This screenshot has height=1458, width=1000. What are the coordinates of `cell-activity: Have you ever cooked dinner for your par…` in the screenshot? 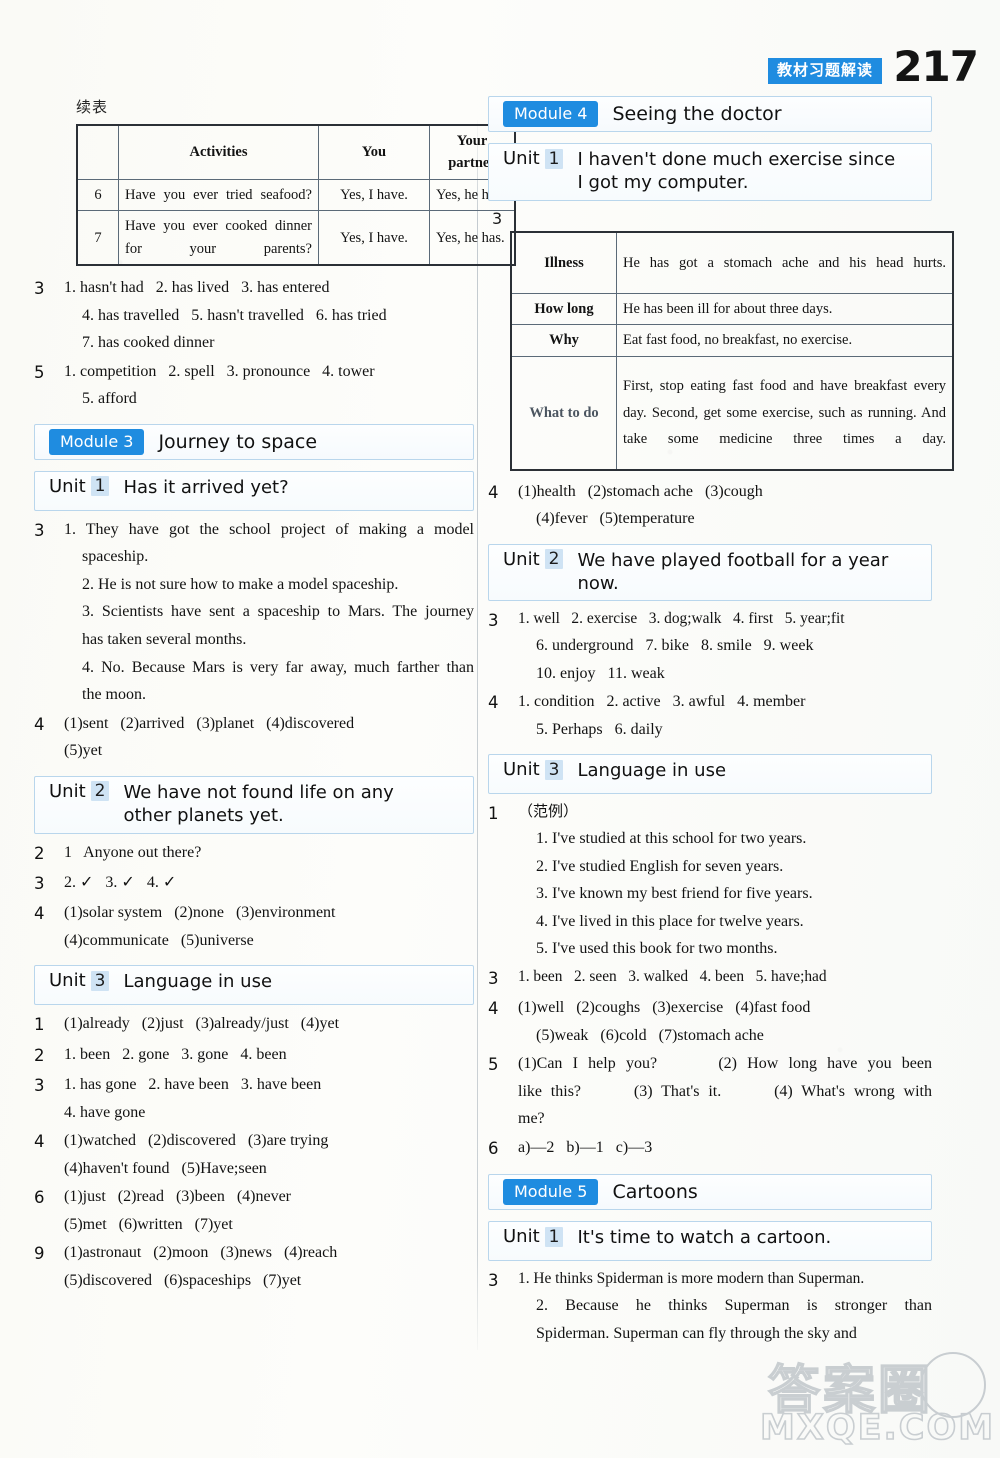 It's located at (218, 238).